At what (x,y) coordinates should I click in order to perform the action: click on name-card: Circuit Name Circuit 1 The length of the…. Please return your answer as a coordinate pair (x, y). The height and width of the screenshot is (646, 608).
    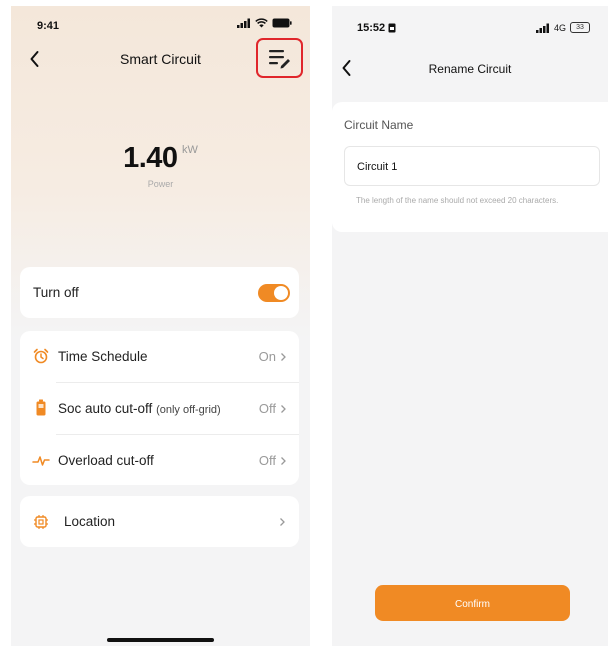
    Looking at the image, I should click on (470, 167).